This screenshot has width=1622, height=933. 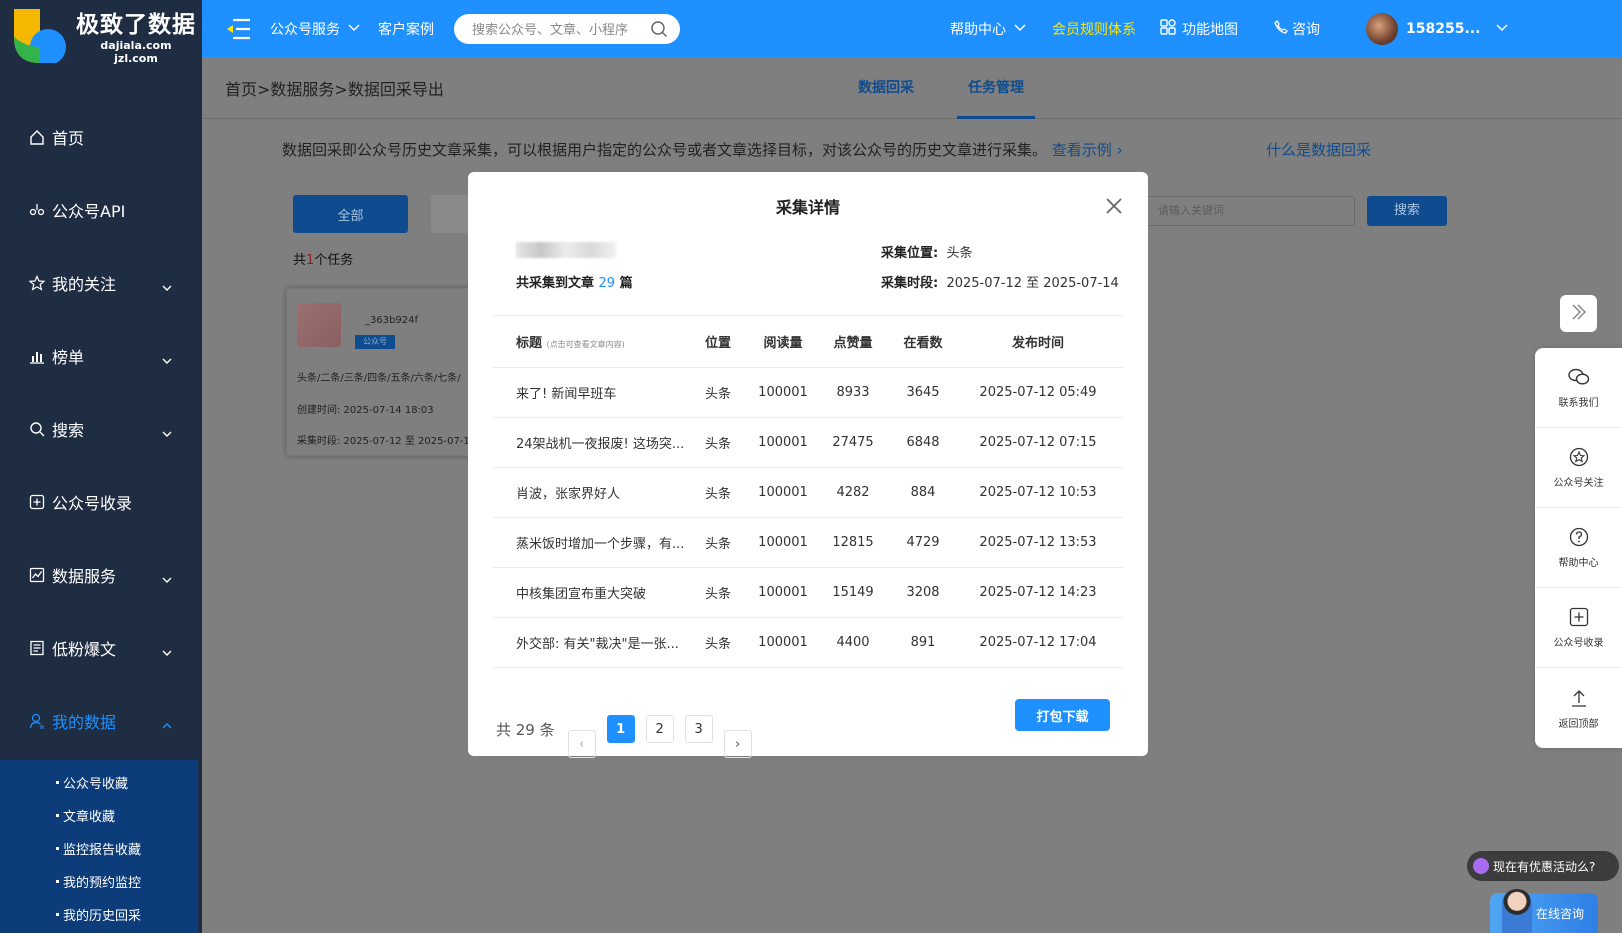 I want to click on keyword-input: 请输入关键词, so click(x=1250, y=211).